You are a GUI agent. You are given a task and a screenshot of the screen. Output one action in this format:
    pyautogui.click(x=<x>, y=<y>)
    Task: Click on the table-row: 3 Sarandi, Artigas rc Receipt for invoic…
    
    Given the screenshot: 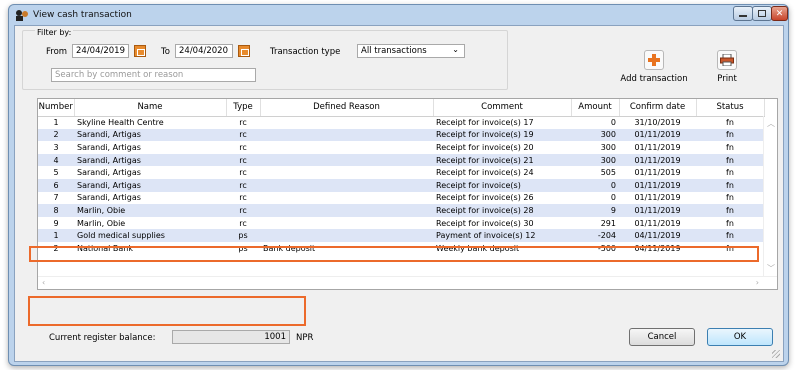 What is the action you would take?
    pyautogui.click(x=401, y=147)
    